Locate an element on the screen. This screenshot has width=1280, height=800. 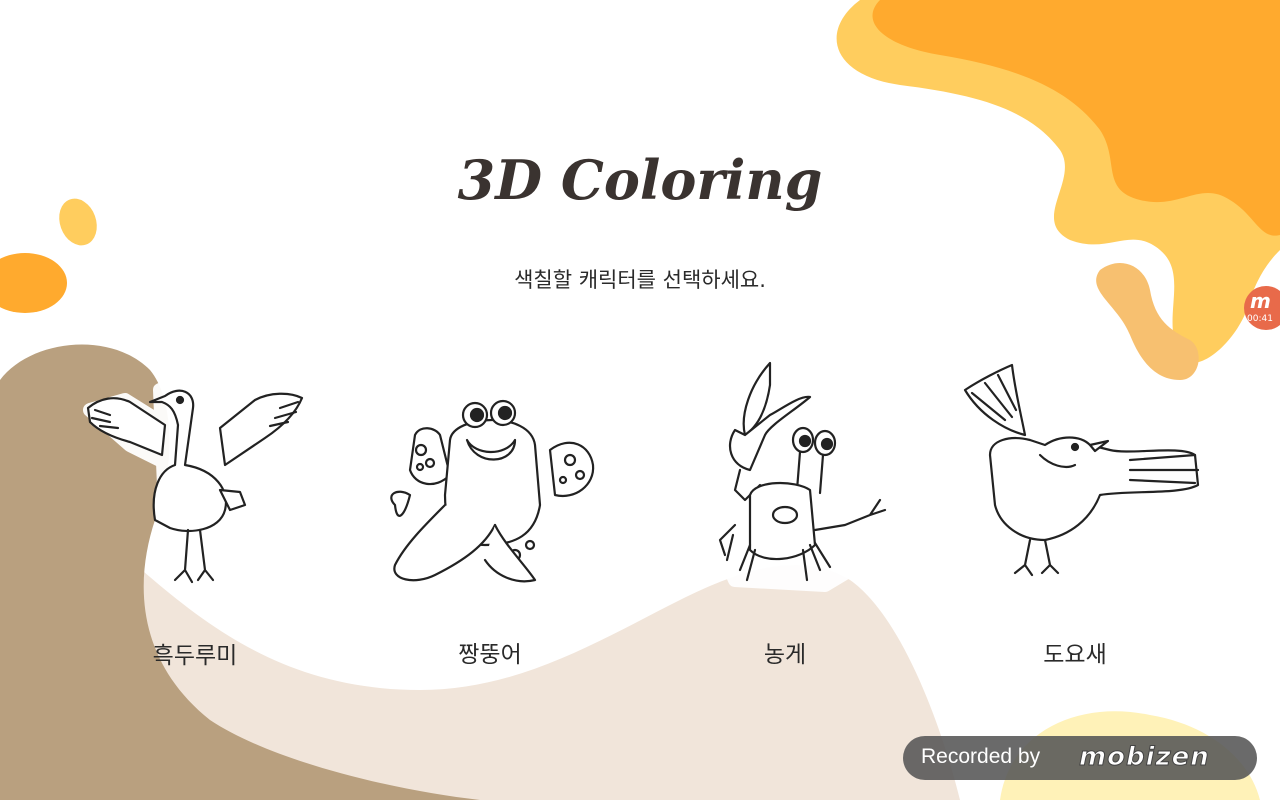
character-label-crane: 흑두루미 is located at coordinates (195, 656).